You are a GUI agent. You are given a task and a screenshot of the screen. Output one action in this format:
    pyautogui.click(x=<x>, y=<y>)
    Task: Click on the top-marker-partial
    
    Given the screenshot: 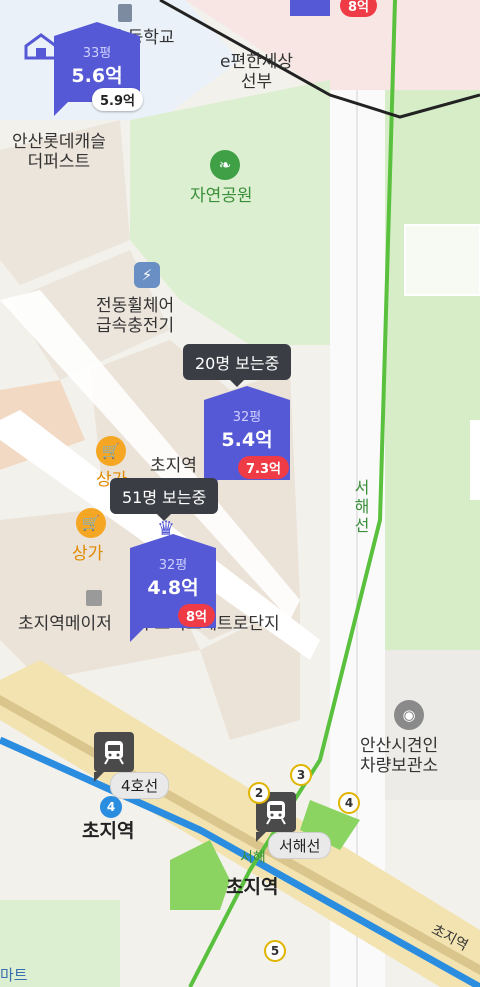 What is the action you would take?
    pyautogui.click(x=310, y=8)
    